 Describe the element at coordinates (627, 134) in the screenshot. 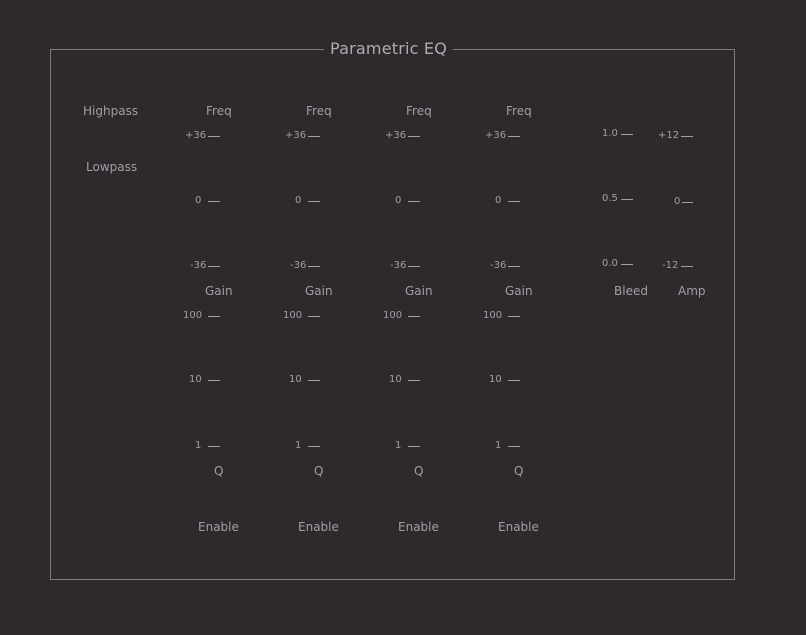

I see `bleed-tick-mark-top` at that location.